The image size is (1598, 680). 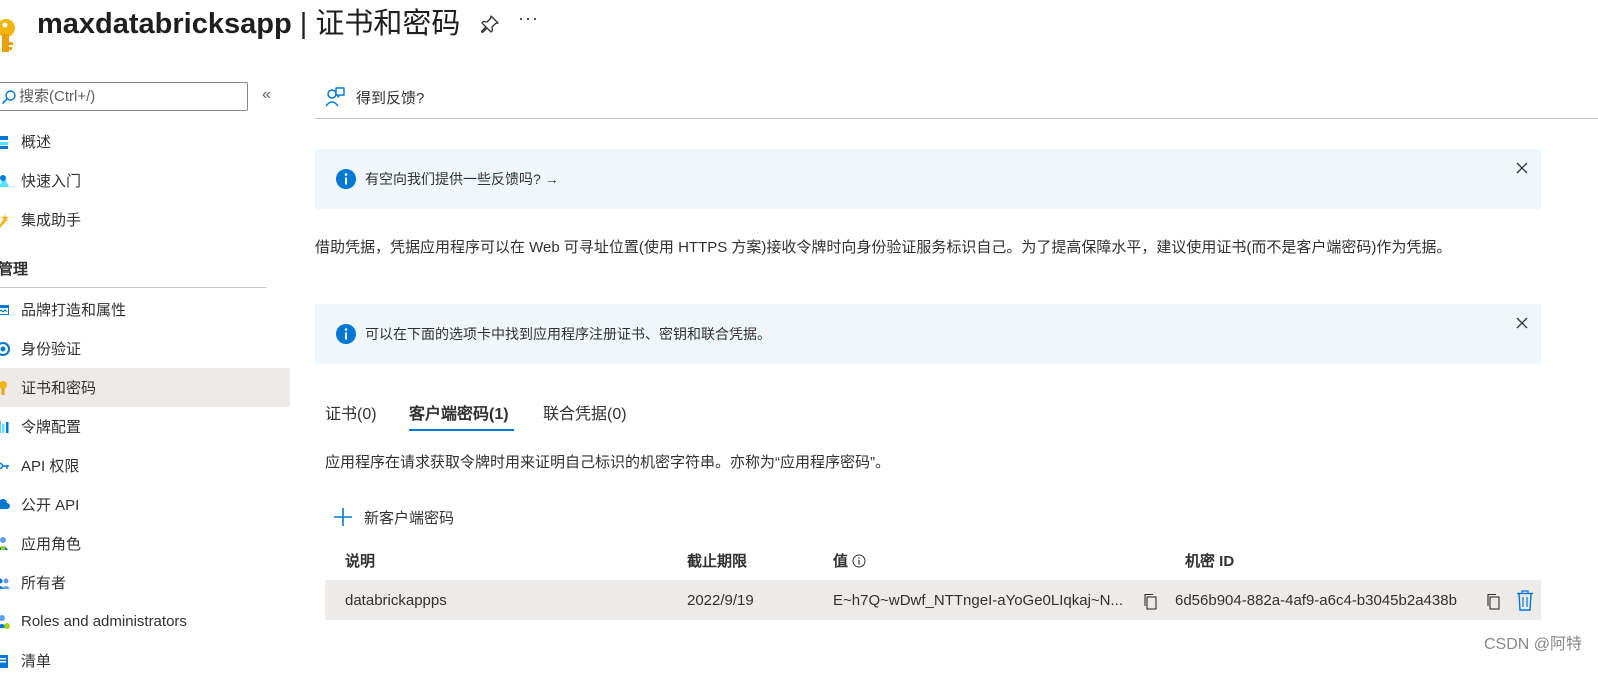 I want to click on new-client-secret-label: 新客户端密码, so click(x=409, y=518).